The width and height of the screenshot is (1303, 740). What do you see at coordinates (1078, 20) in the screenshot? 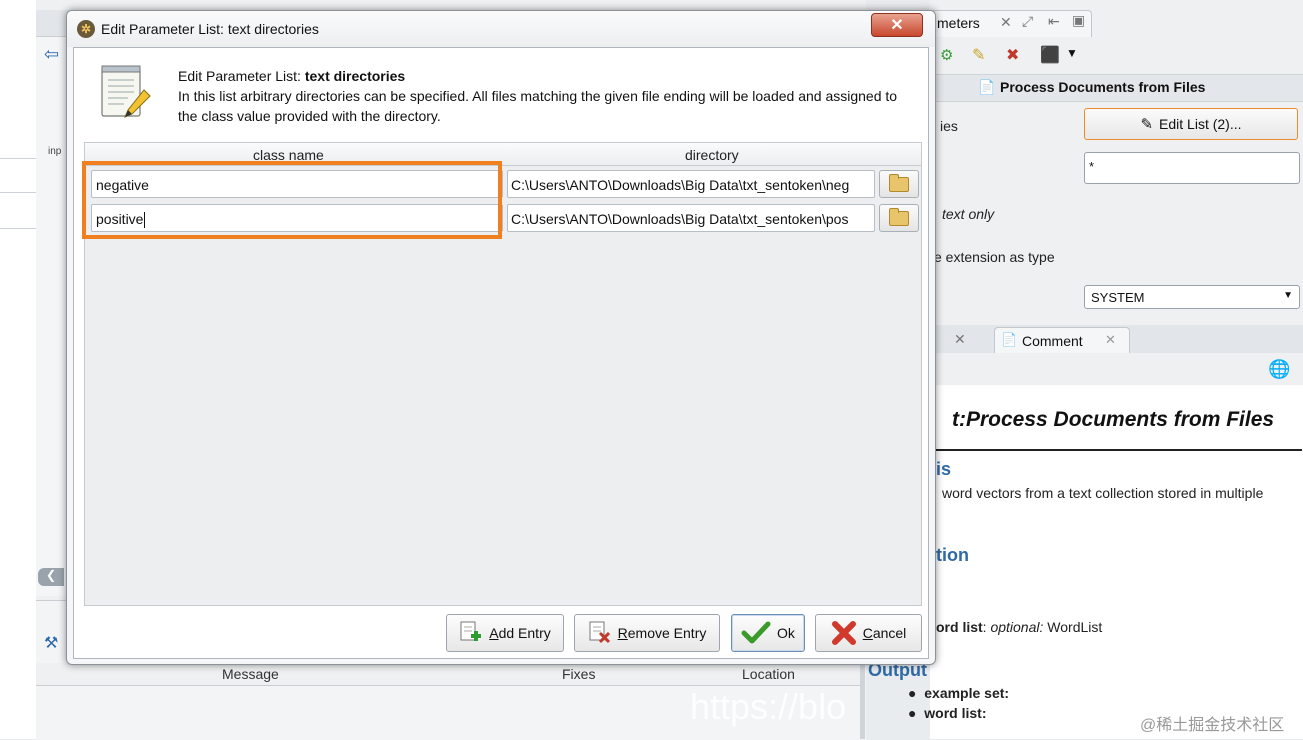
I see `minimize-icon: ▣` at bounding box center [1078, 20].